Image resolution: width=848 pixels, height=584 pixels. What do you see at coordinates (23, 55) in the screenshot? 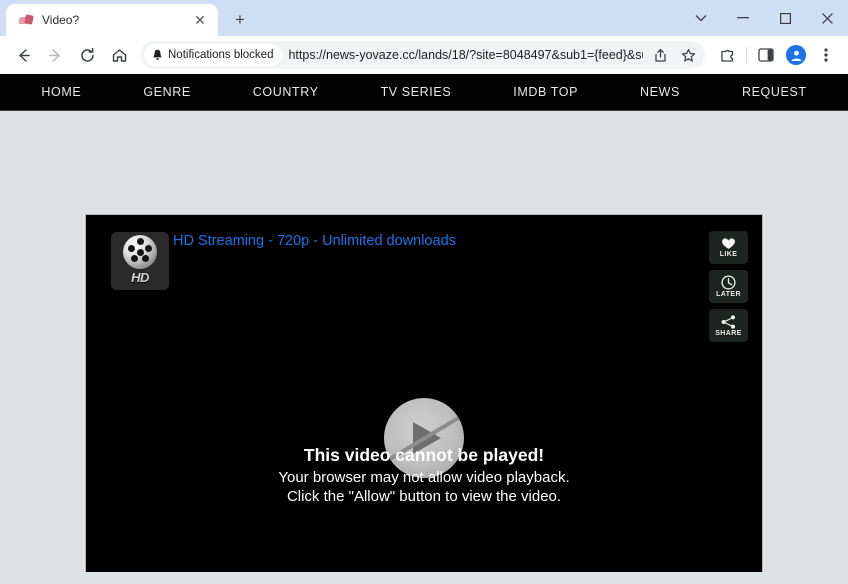
I see `back-button` at bounding box center [23, 55].